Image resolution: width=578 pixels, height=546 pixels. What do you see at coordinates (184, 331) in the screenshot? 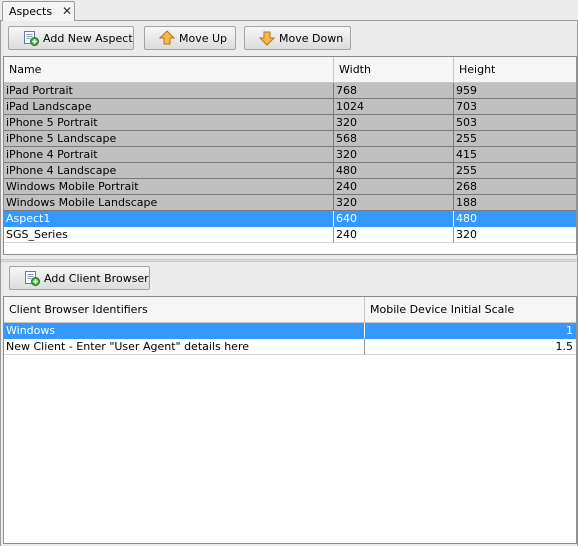
I see `cell-identifier: Windows` at bounding box center [184, 331].